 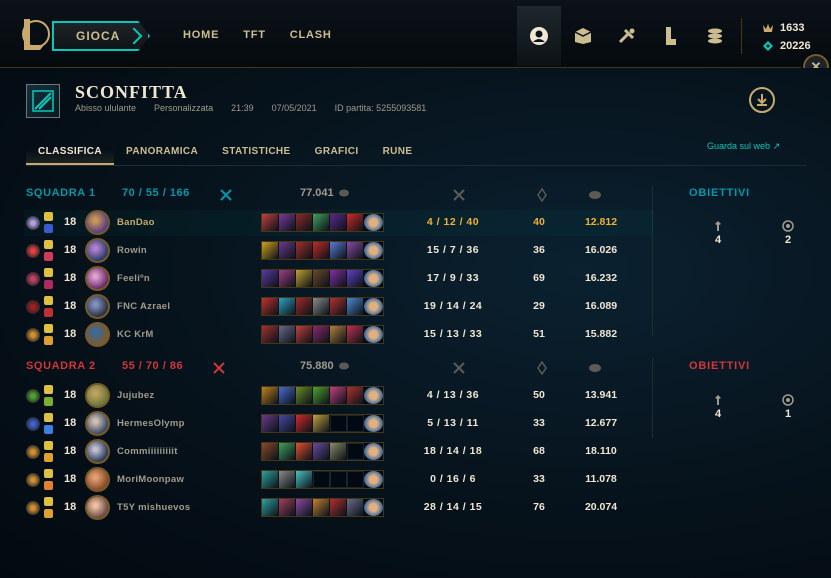 What do you see at coordinates (334, 508) in the screenshot?
I see `player-row: 18 T5Y mishuevos 28 / 14 / 15 76 20.074` at bounding box center [334, 508].